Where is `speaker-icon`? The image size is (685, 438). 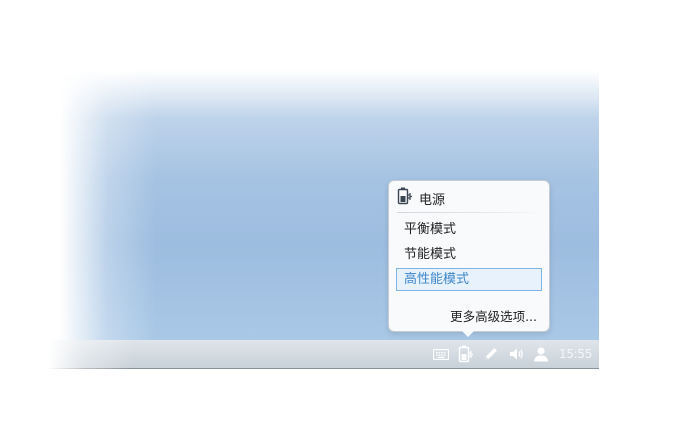
speaker-icon is located at coordinates (516, 354).